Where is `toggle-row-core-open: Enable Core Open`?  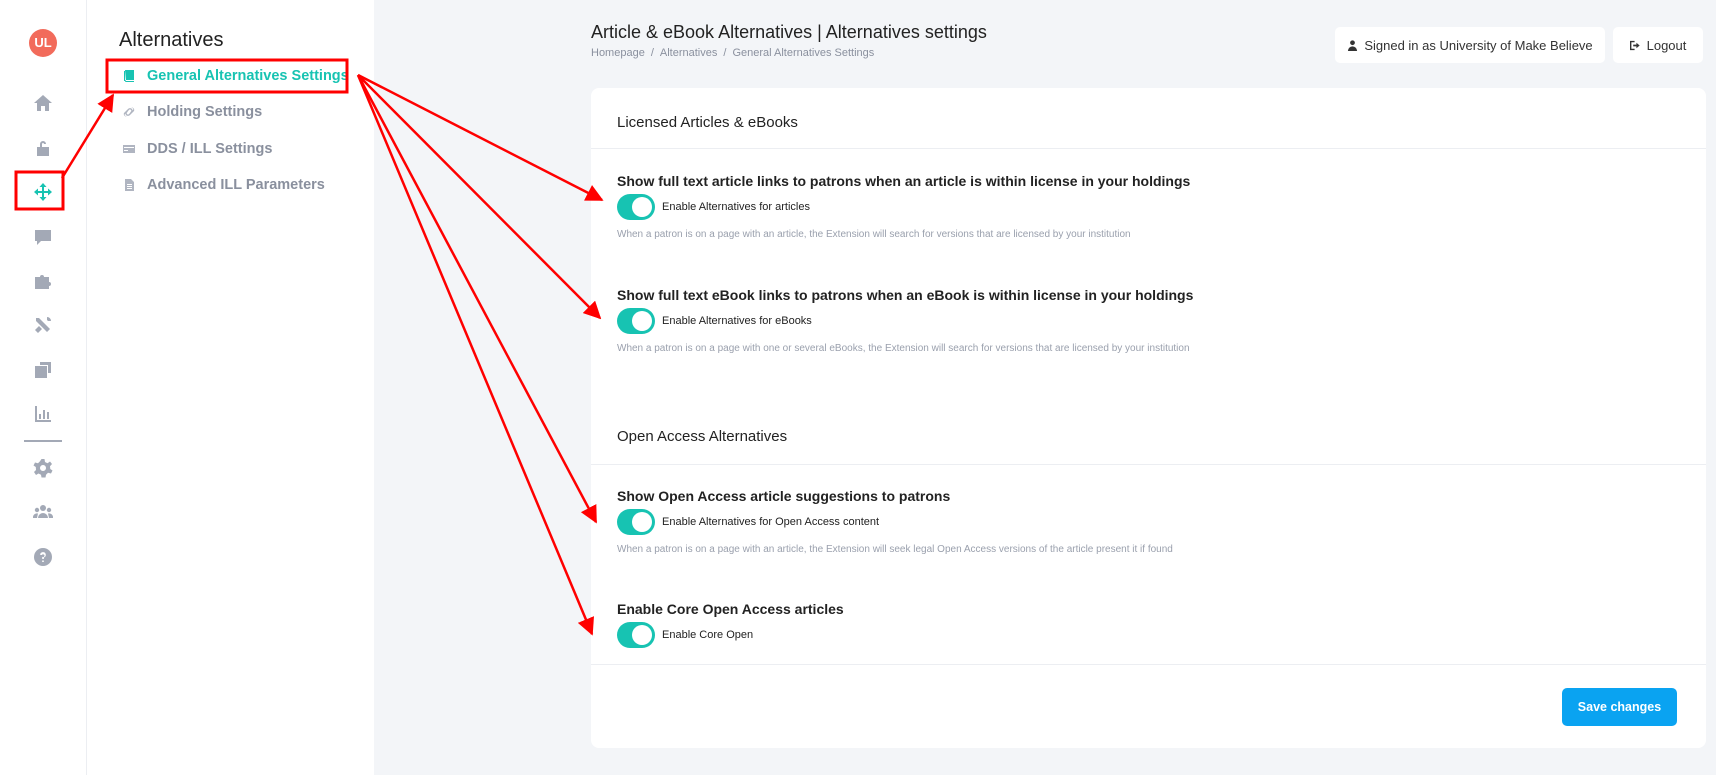
toggle-row-core-open: Enable Core Open is located at coordinates (685, 635).